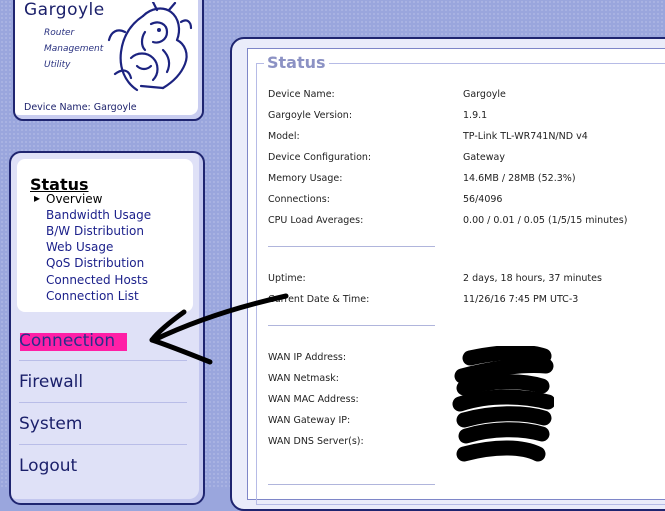 The image size is (665, 511). Describe the element at coordinates (64, 10) in the screenshot. I see `app-title: Gargoyle` at that location.